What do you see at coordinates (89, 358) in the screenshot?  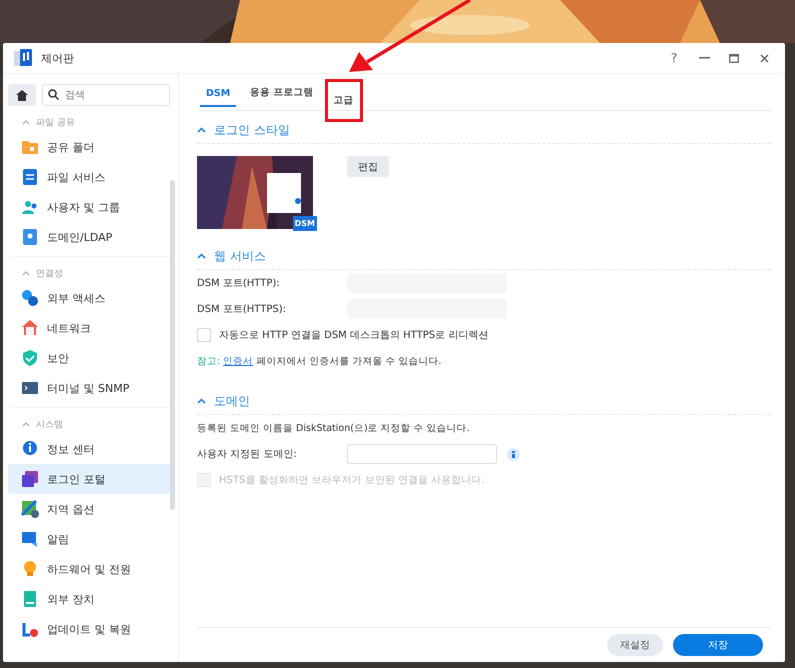 I see `sidebar-item: 보안` at bounding box center [89, 358].